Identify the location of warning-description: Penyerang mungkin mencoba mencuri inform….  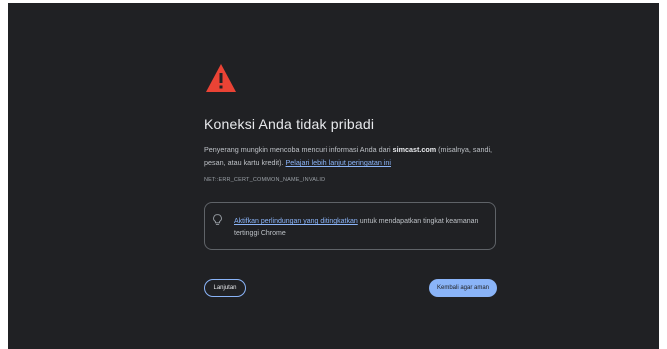
(354, 156).